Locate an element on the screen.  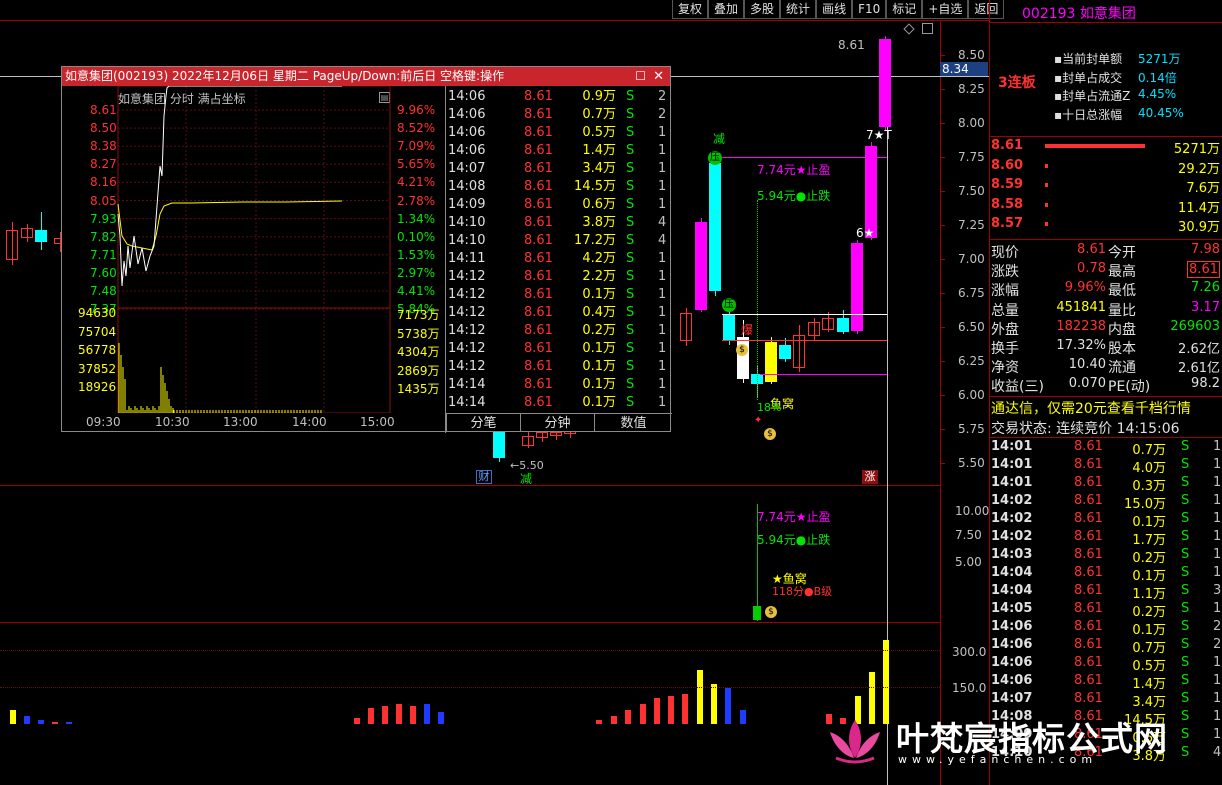
tick-time: 14:10 is located at coordinates (467, 240).